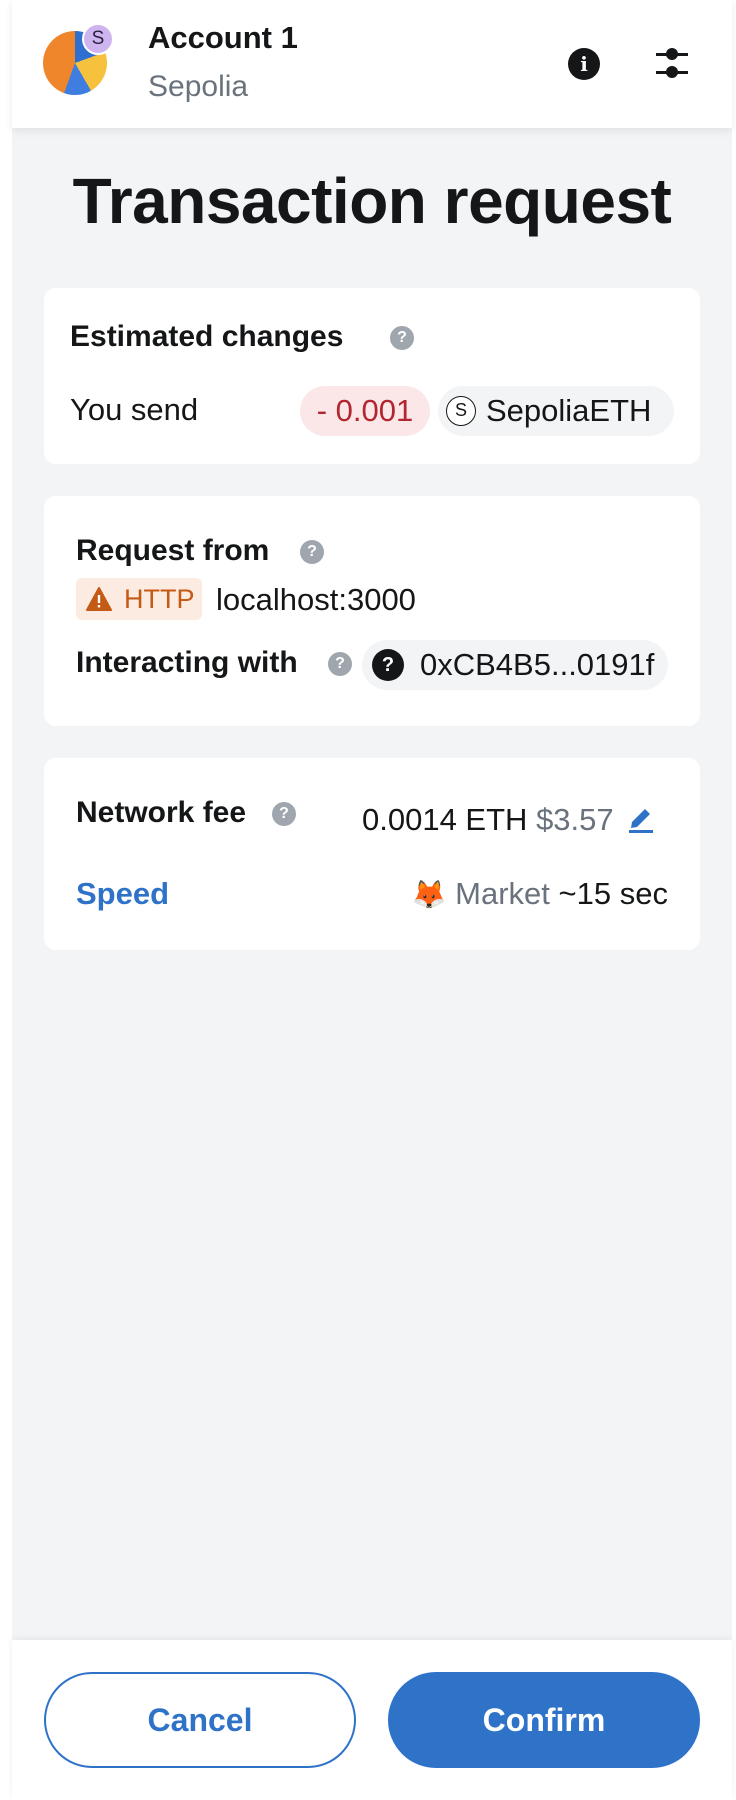 Image resolution: width=736 pixels, height=1800 pixels. What do you see at coordinates (161, 812) in the screenshot?
I see `network-fee-label: Network fee` at bounding box center [161, 812].